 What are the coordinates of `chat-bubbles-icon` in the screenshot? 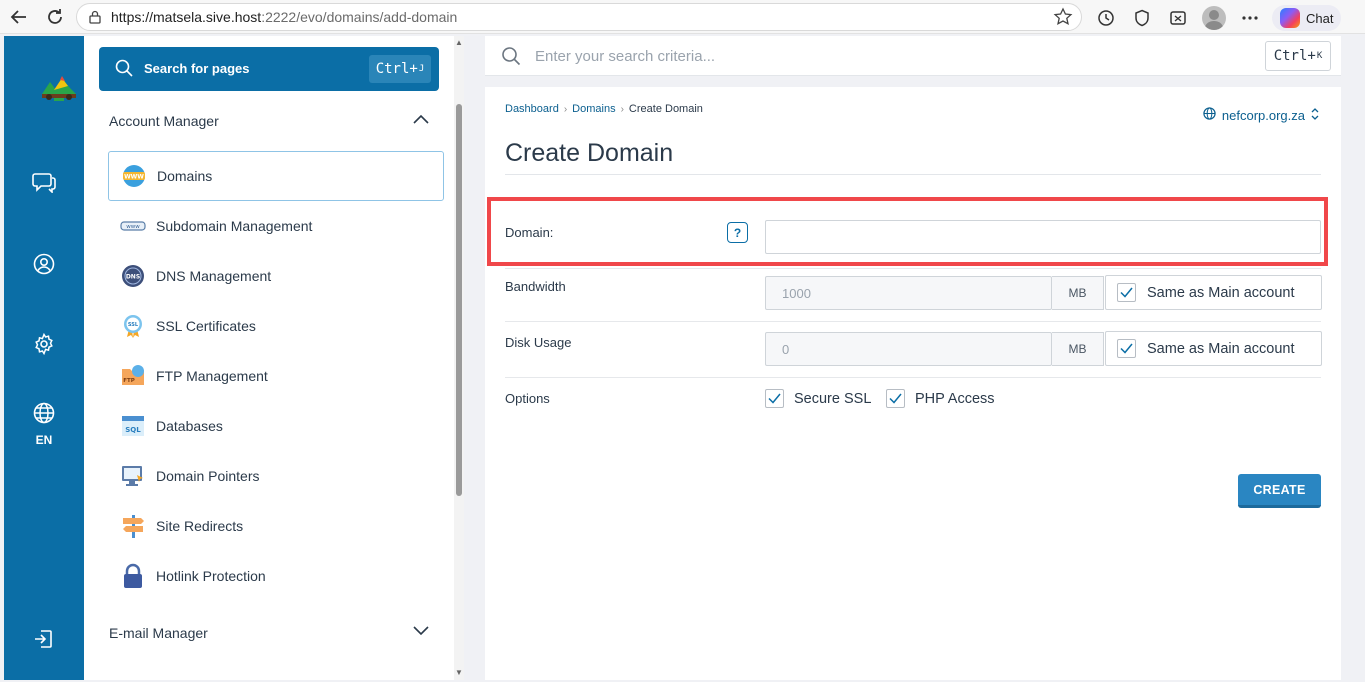 It's located at (44, 184).